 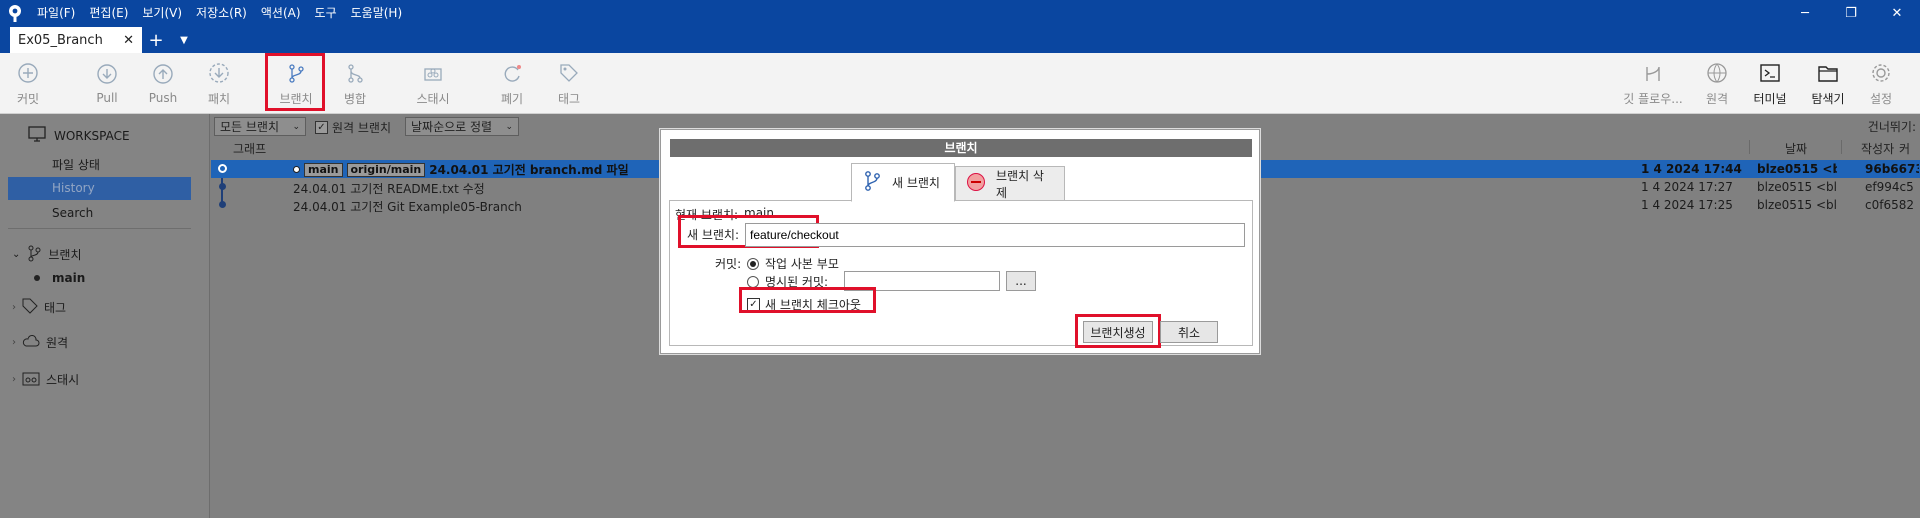 I want to click on tab-new-branch-label: 새 브랜치, so click(x=916, y=183).